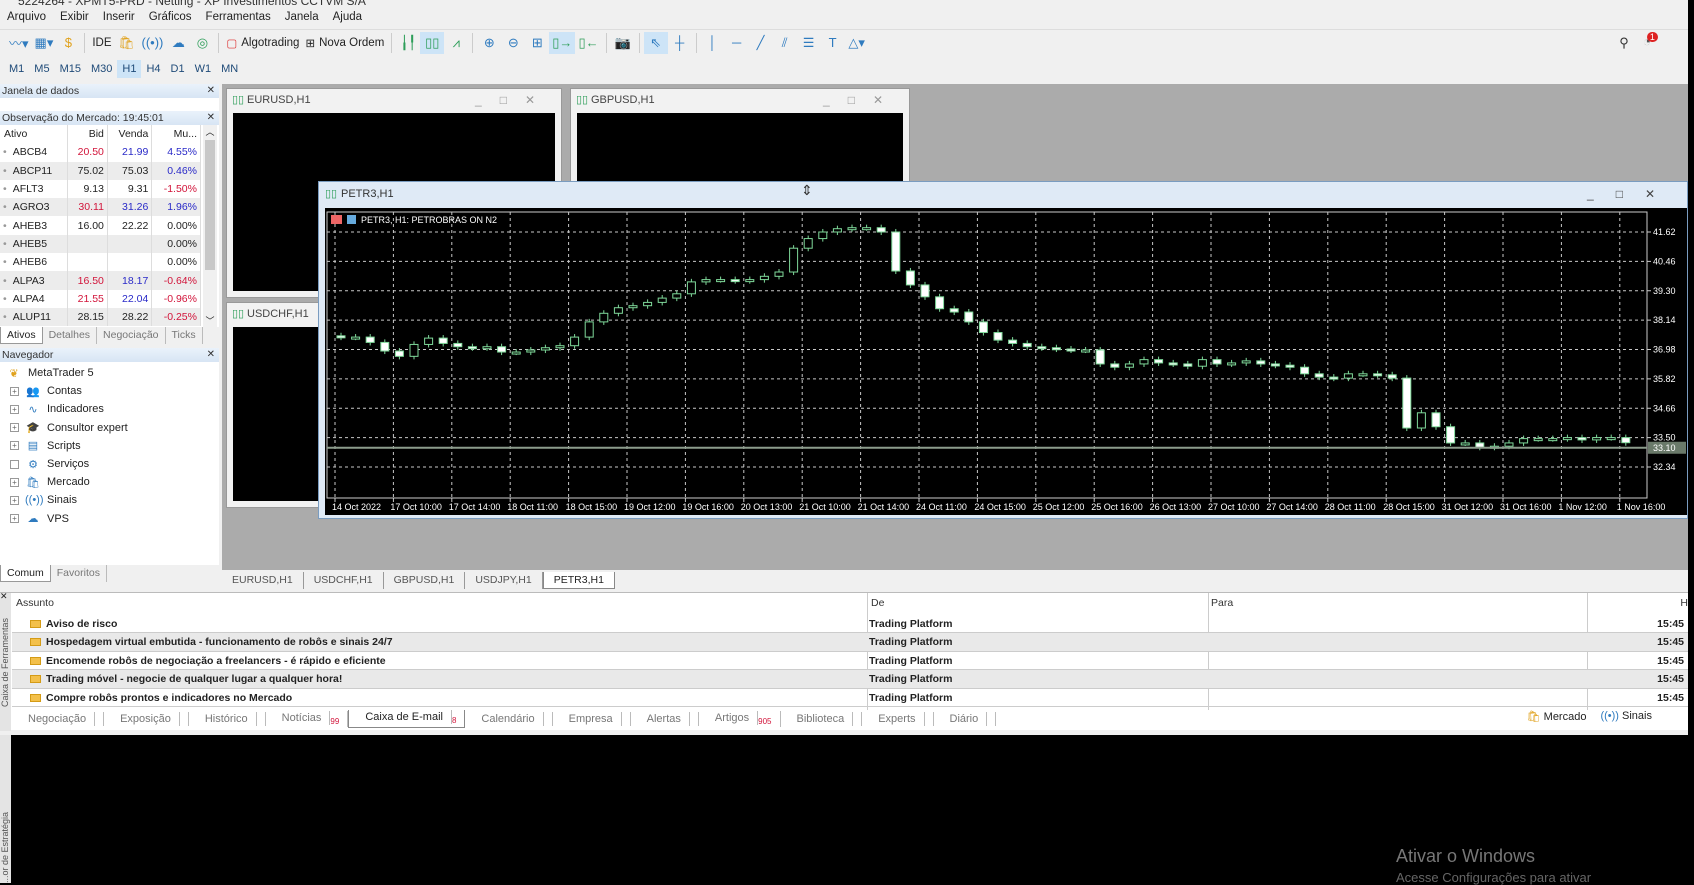  What do you see at coordinates (238, 18) in the screenshot?
I see `menu-ferramentas: Ferramentas` at bounding box center [238, 18].